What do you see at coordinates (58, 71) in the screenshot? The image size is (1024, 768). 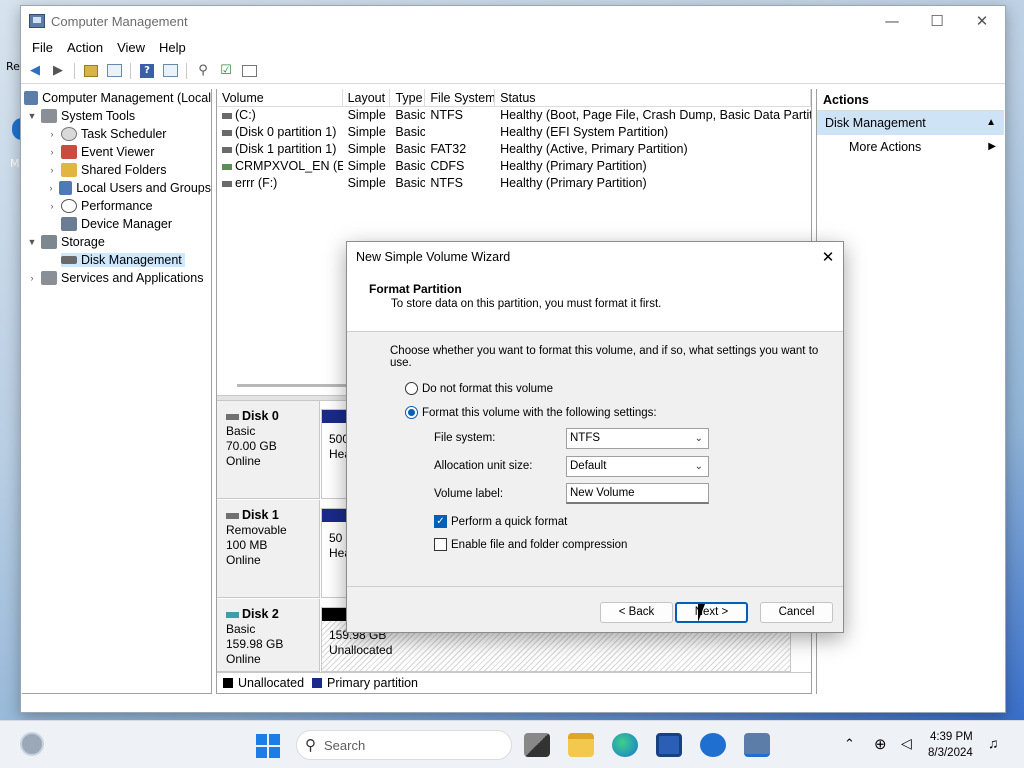 I see `forward-arrow-icon: ▶` at bounding box center [58, 71].